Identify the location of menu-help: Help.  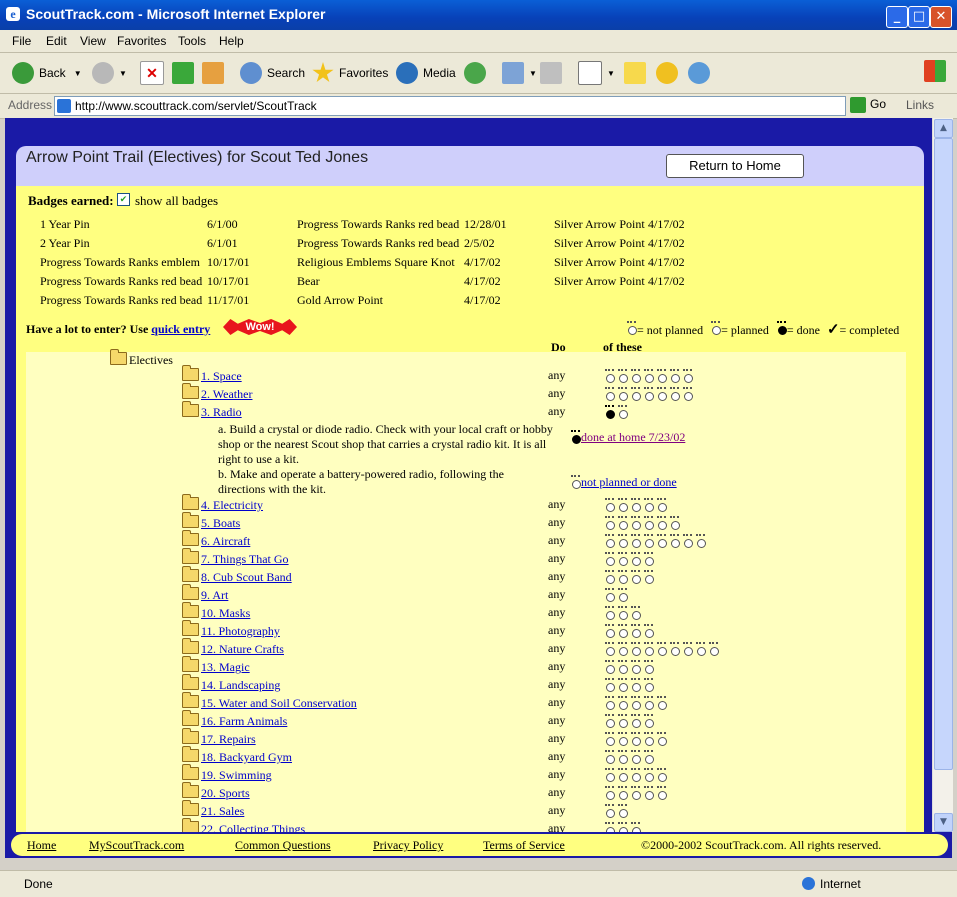
(231, 41).